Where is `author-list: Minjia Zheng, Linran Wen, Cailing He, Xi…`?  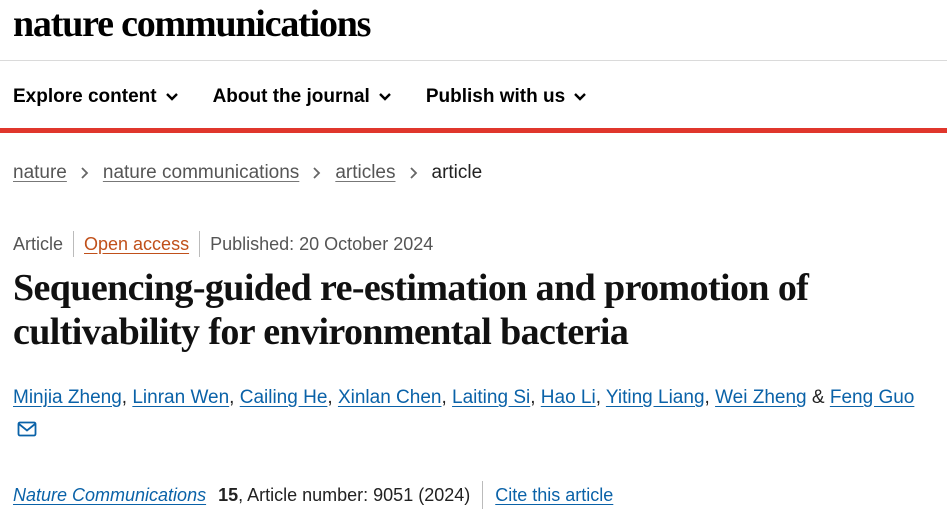 author-list: Minjia Zheng, Linran Wen, Cailing He, Xi… is located at coordinates (478, 398).